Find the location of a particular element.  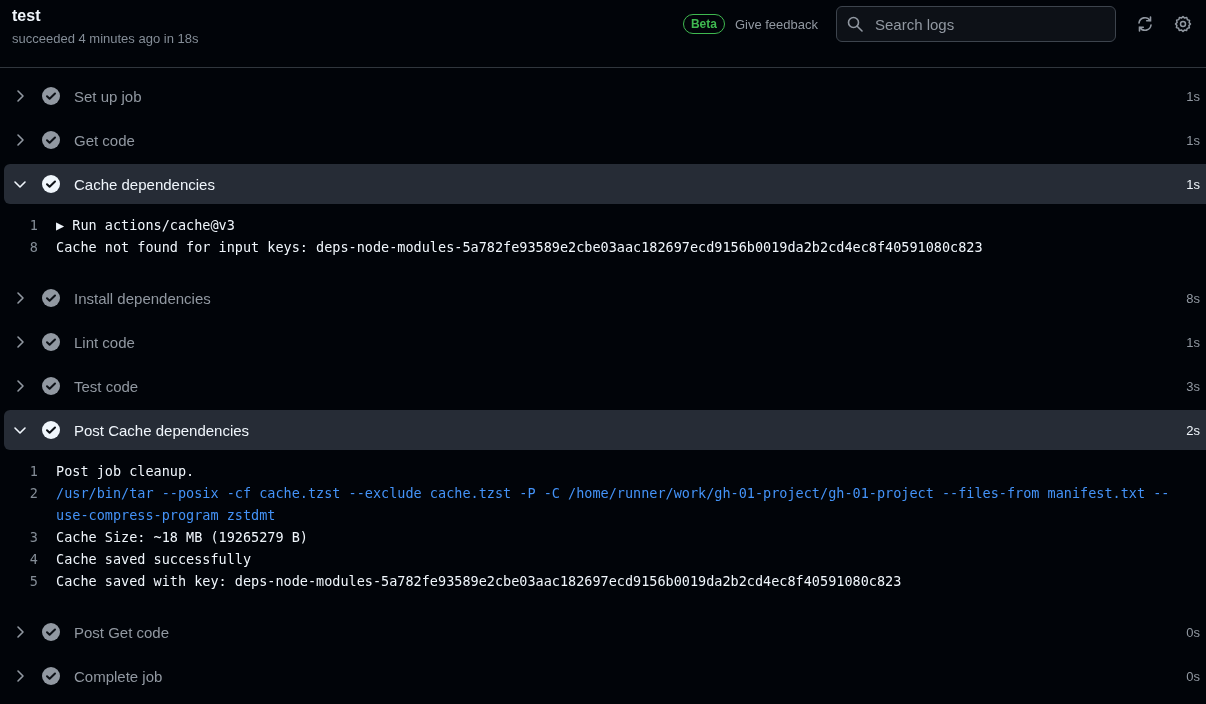

step-label: Test code is located at coordinates (107, 386).